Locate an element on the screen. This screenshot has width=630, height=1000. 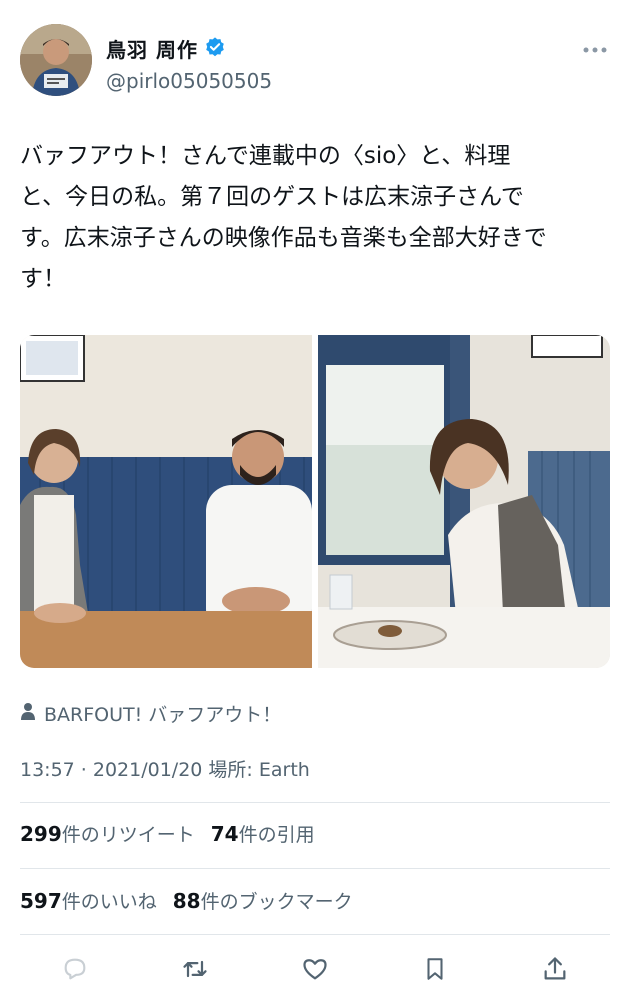
stats-row-reposts: 299件のリツイート 74件の引用 is located at coordinates (167, 833).